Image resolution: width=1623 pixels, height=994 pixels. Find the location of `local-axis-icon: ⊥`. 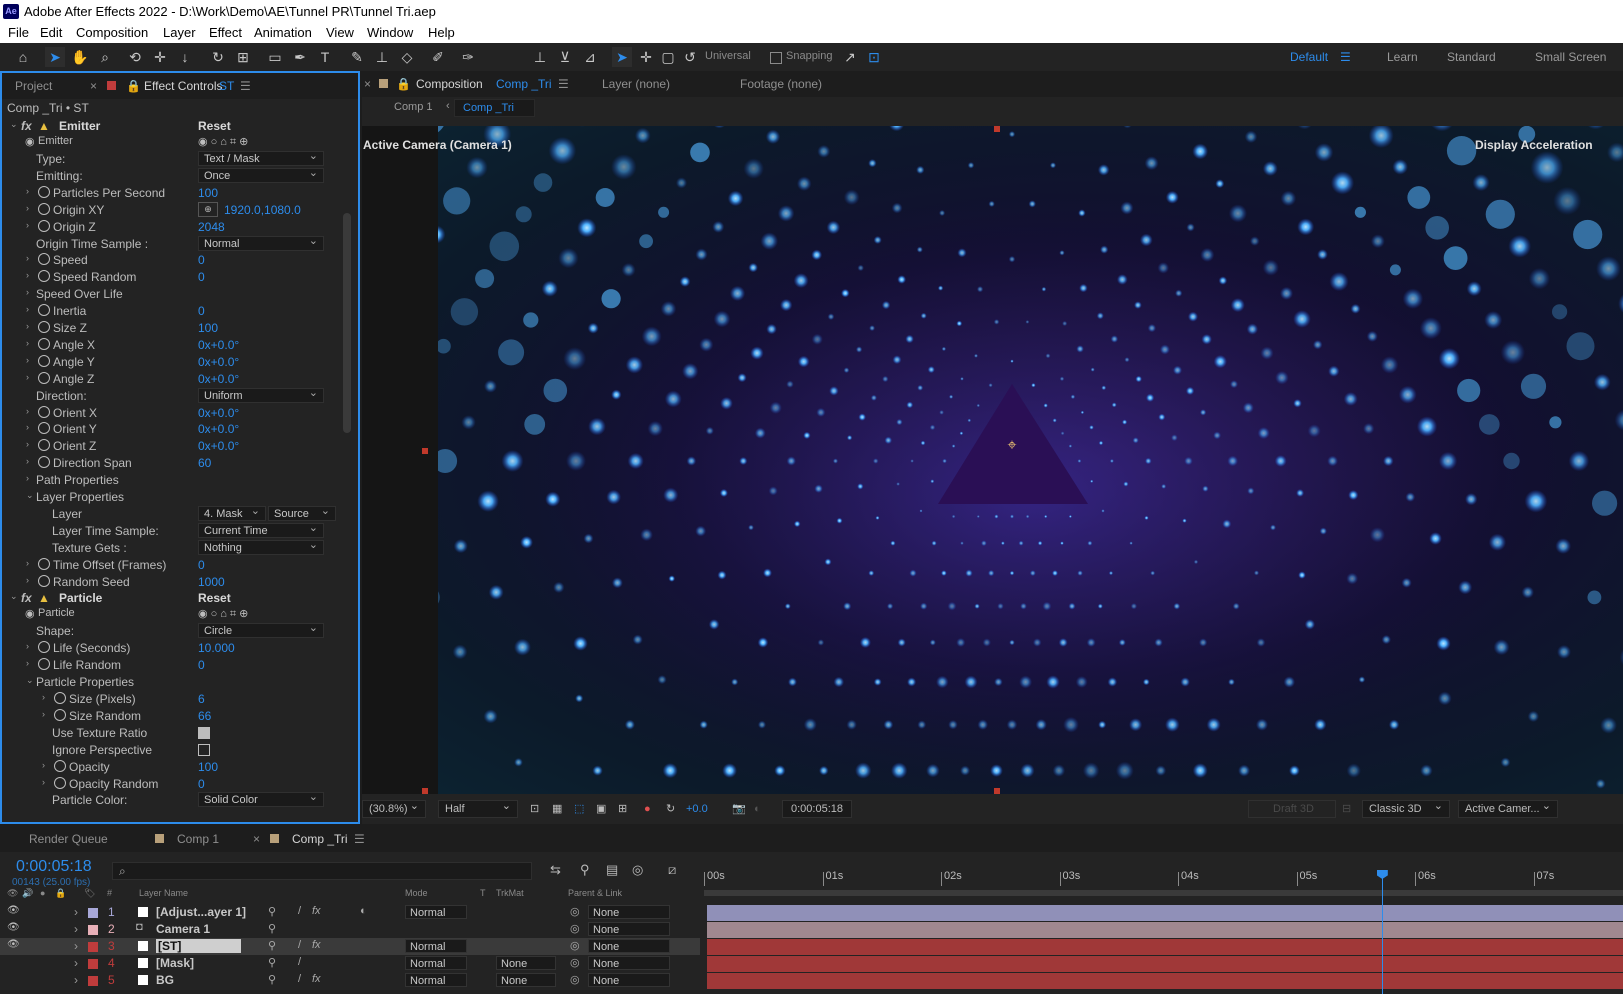

local-axis-icon: ⊥ is located at coordinates (540, 57).